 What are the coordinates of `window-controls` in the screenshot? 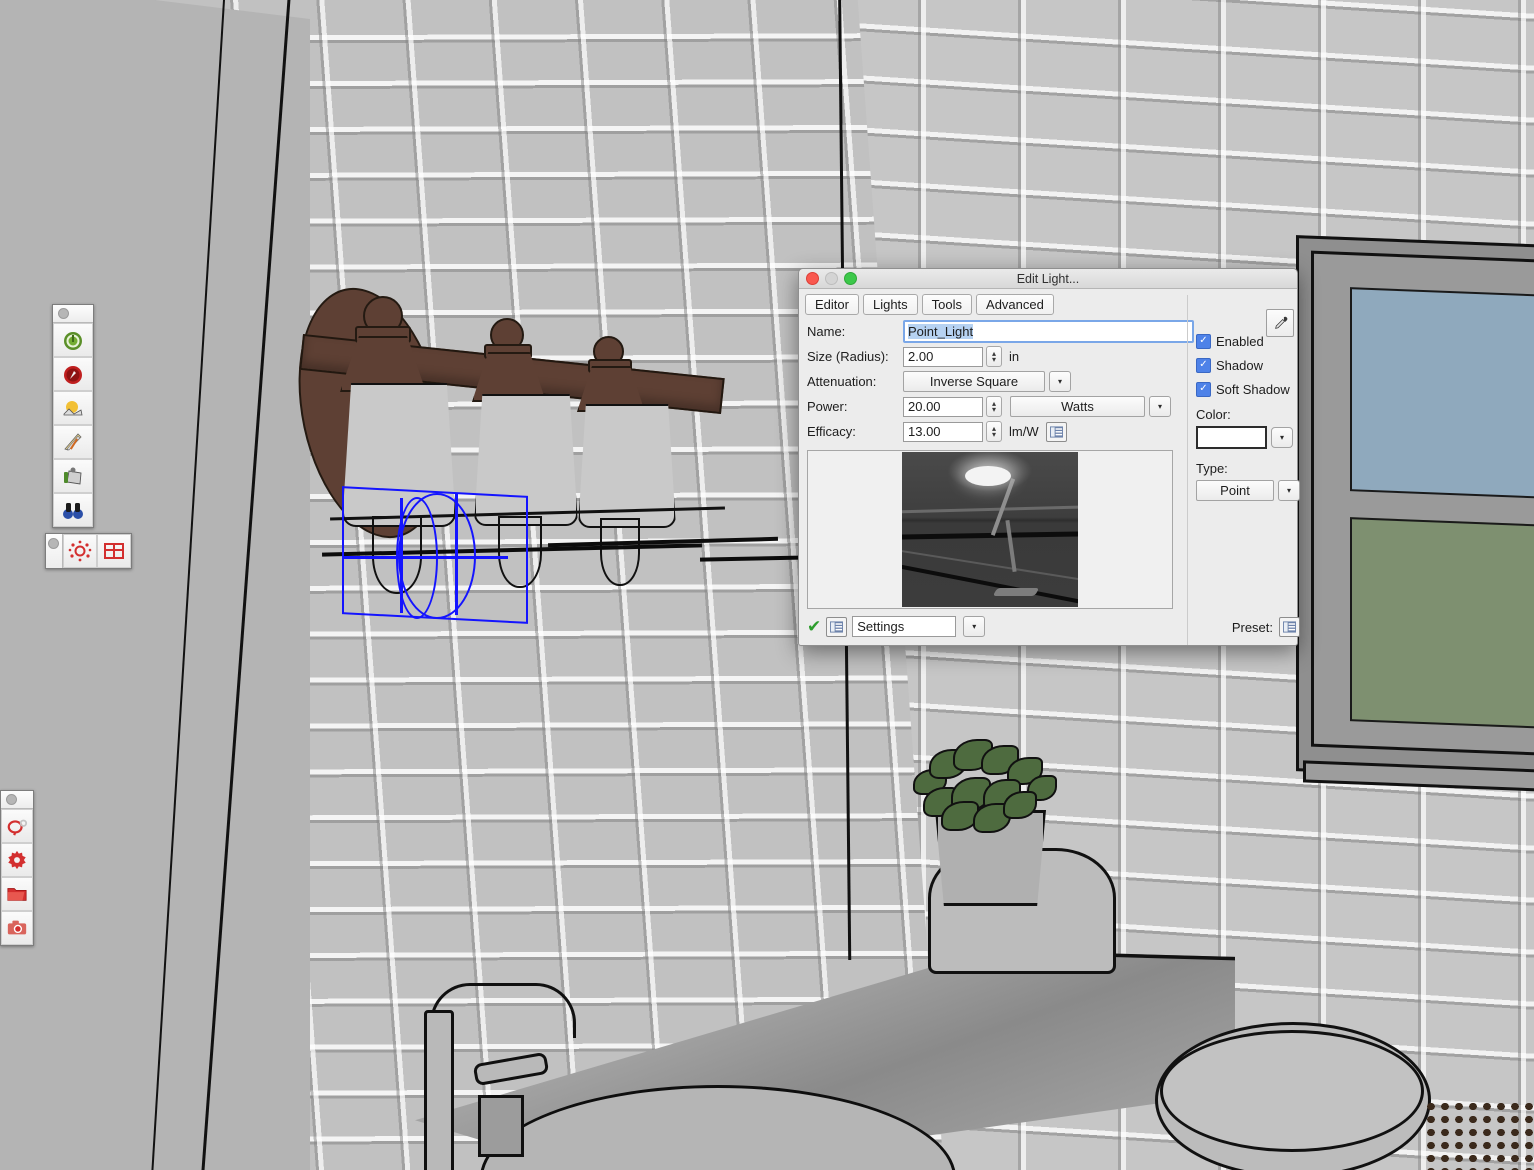 It's located at (828, 278).